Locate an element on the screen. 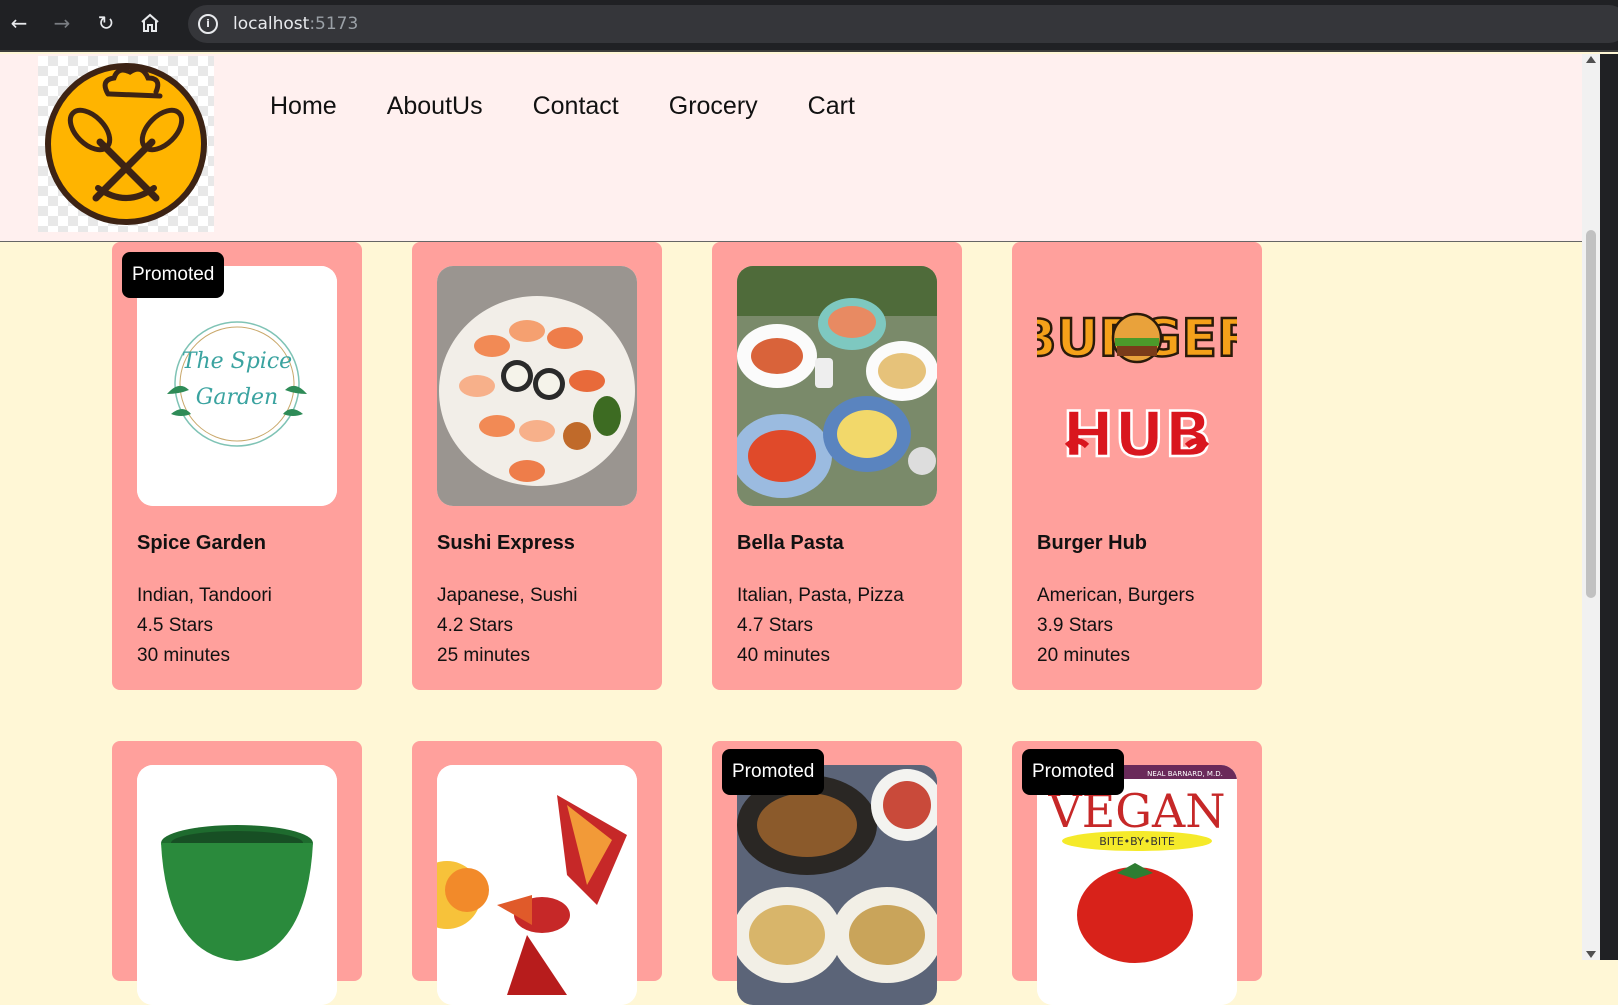  nav-link-contact: Contact is located at coordinates (576, 106).